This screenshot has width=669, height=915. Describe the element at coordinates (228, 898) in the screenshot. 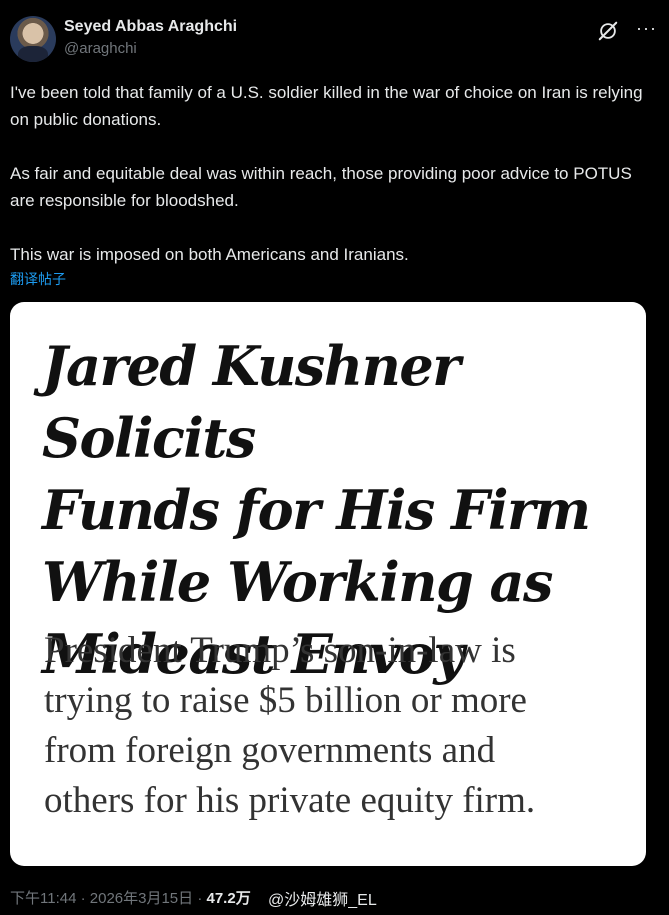

I see `view-count: 47.2万` at that location.